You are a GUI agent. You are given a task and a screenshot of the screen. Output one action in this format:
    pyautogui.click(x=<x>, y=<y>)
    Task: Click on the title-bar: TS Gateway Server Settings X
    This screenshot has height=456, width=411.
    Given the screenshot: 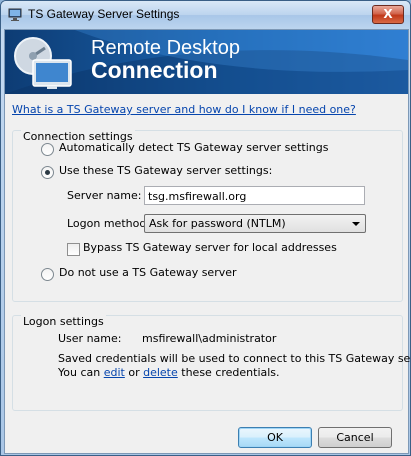 What is the action you would take?
    pyautogui.click(x=205, y=15)
    